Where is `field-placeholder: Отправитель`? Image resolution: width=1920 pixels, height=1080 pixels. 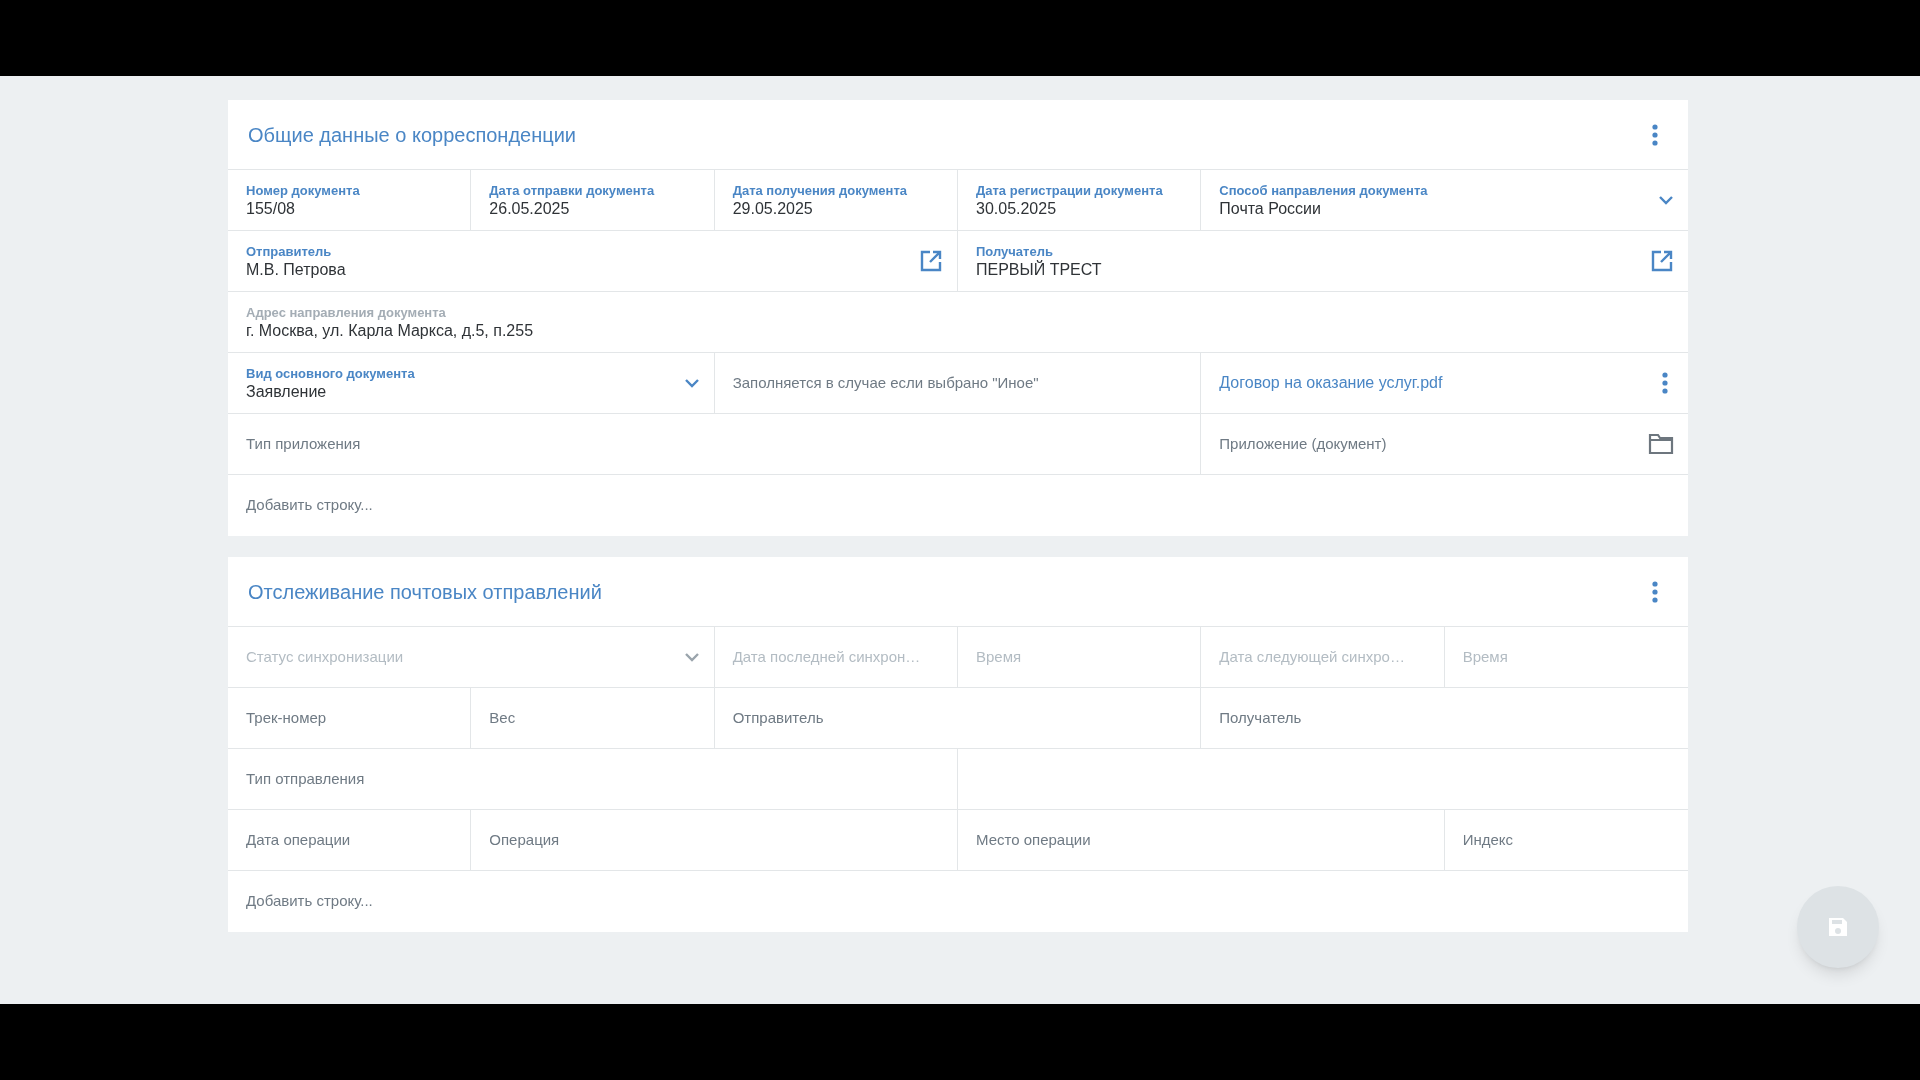
field-placeholder: Отправитель is located at coordinates (778, 717).